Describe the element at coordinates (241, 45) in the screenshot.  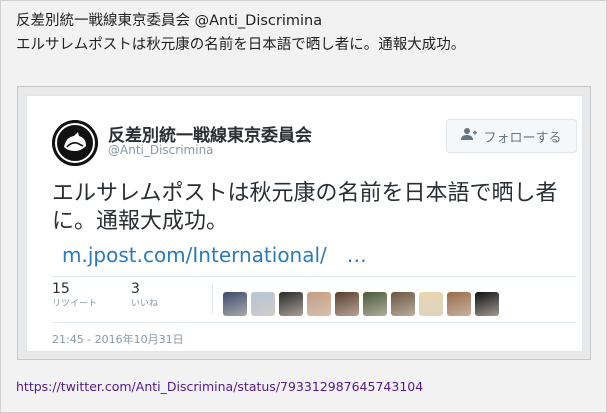
I see `post-body: エルサレムポストは秋元康の名前を日本語で晒し者に。通報大成功。` at that location.